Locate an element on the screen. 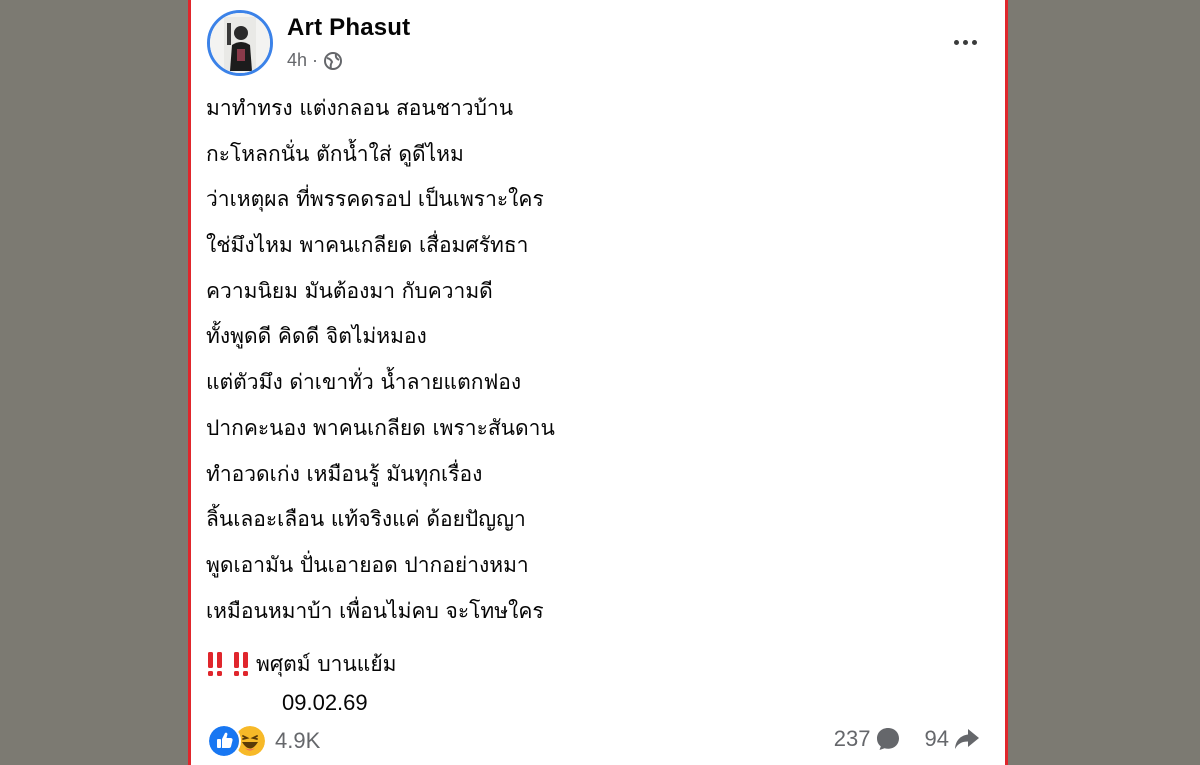  poem-line: ใช่มึงไหม พาคนเกลียด เสื่อมศรัทธา is located at coordinates (367, 245).